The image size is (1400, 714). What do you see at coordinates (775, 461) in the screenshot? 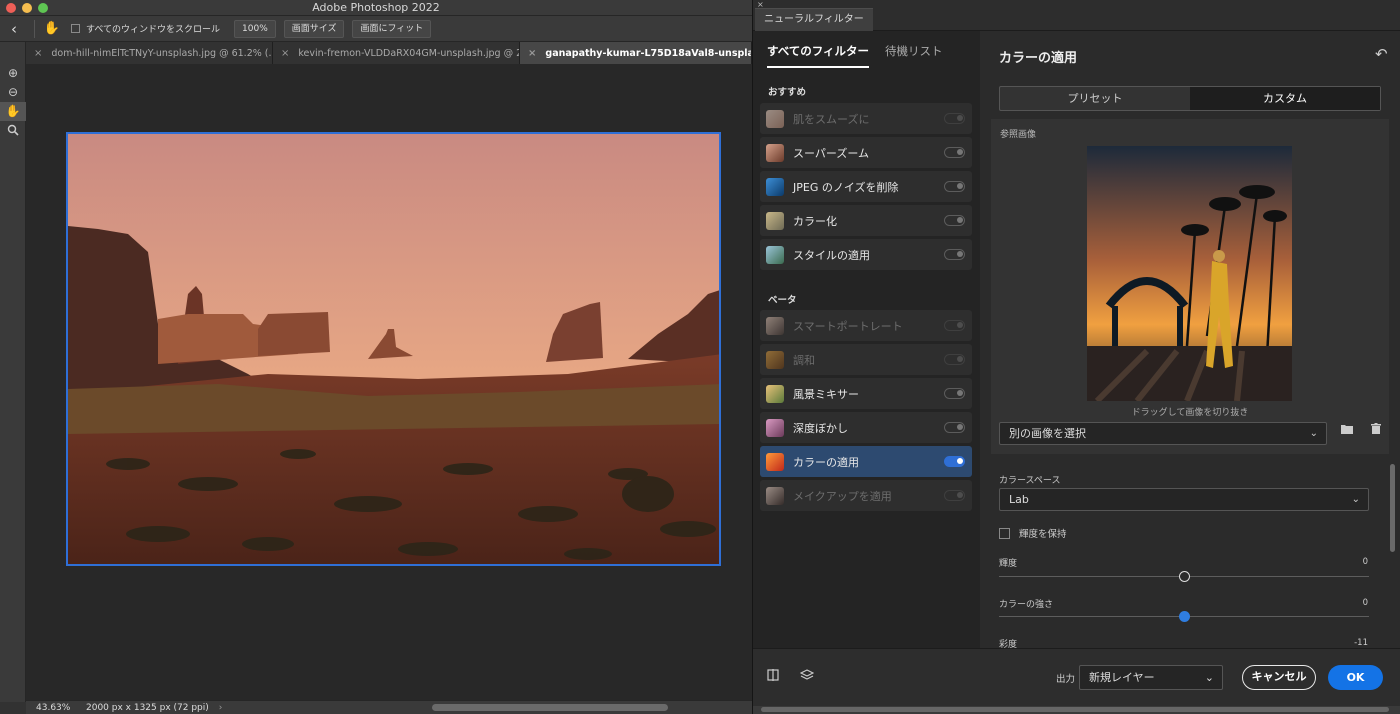
I see `color-transfer-icon` at bounding box center [775, 461].